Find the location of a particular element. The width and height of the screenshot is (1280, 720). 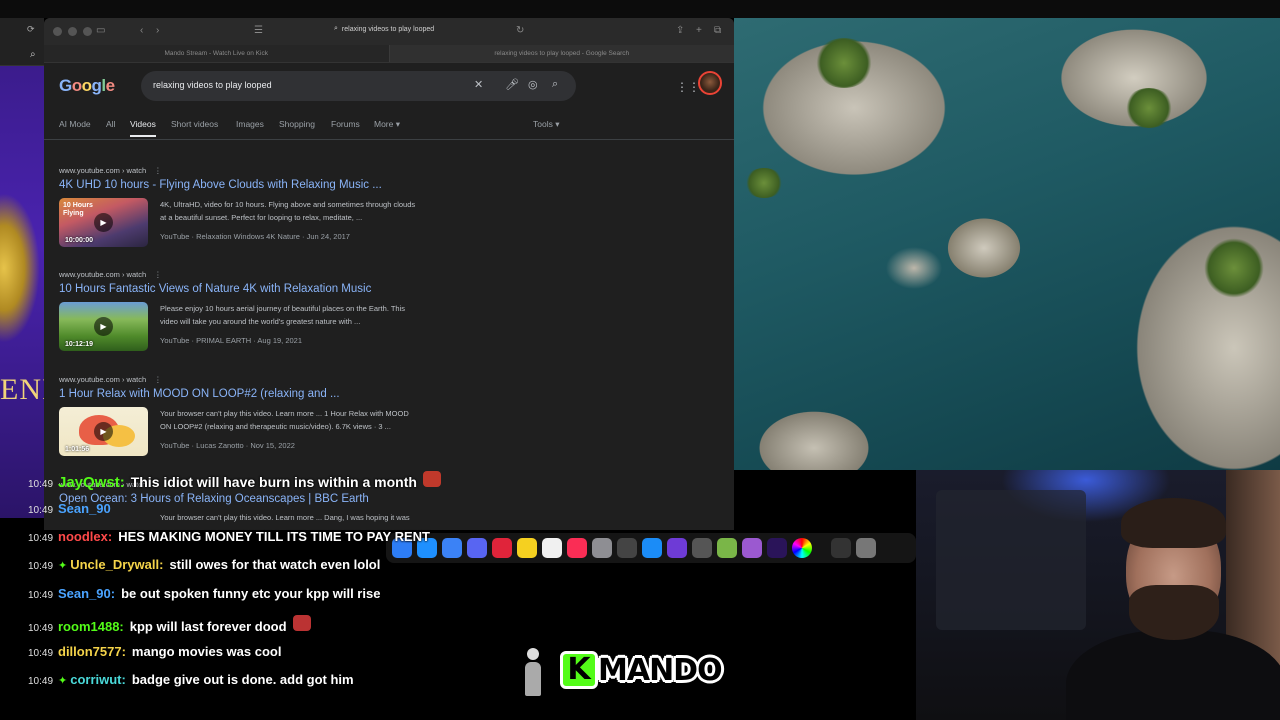

video-thumbnail: ▶ 1:01:56 is located at coordinates (103, 431).